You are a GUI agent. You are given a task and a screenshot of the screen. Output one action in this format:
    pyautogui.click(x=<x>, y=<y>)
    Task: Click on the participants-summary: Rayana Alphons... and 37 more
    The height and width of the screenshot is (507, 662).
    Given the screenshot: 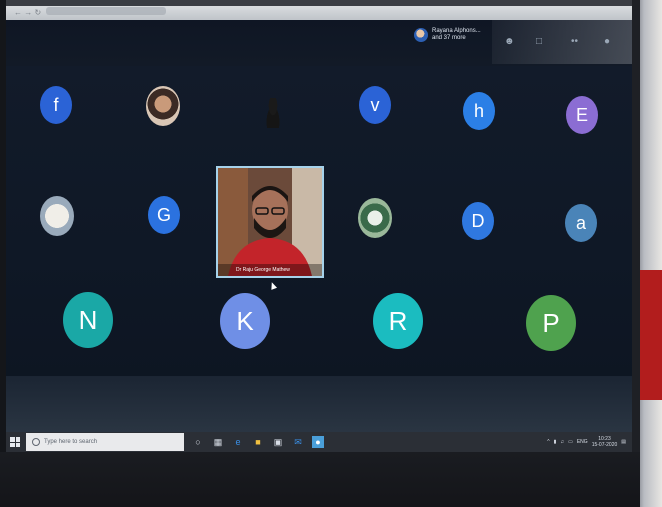 What is the action you would take?
    pyautogui.click(x=453, y=35)
    